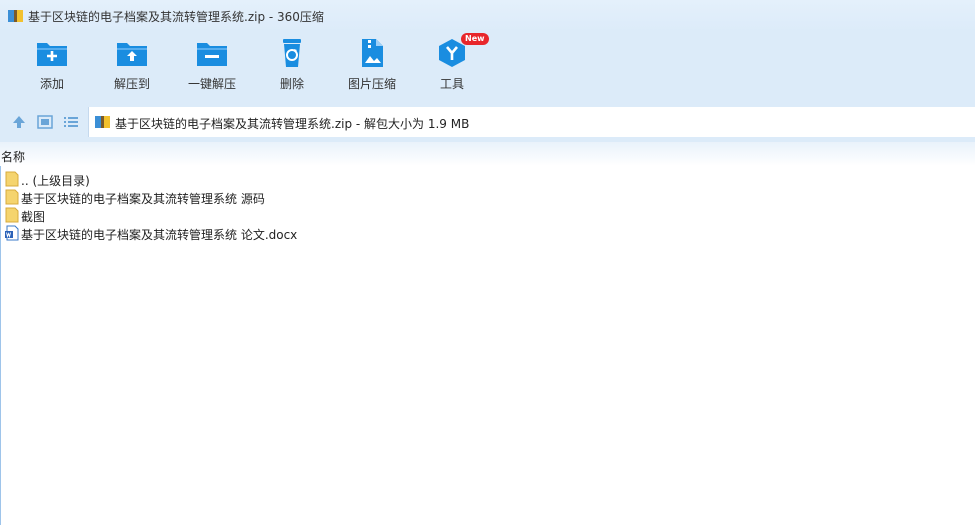 This screenshot has height=525, width=975. I want to click on file-name: .. (上级目录), so click(55, 181).